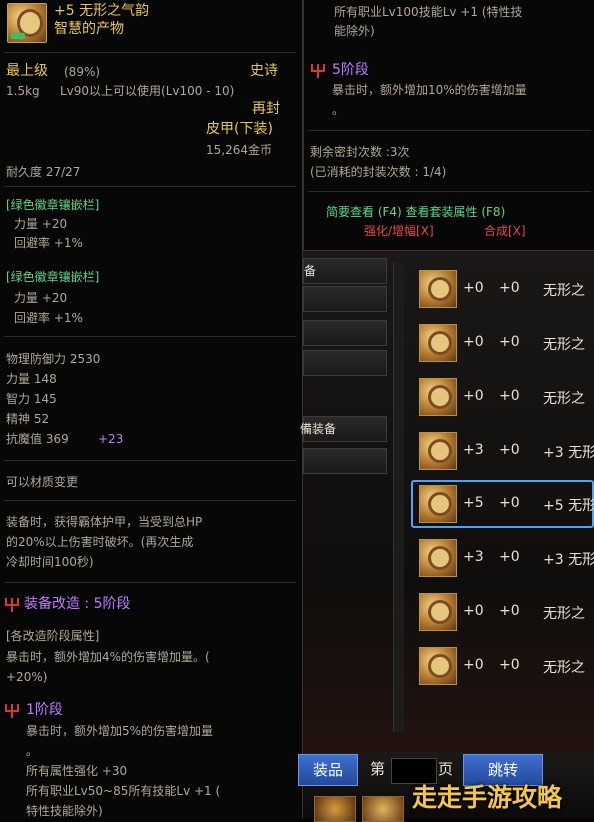 The height and width of the screenshot is (822, 594). What do you see at coordinates (120, 731) in the screenshot?
I see `stage1-line: 暴击时，额外增加5%的伤害增加量` at bounding box center [120, 731].